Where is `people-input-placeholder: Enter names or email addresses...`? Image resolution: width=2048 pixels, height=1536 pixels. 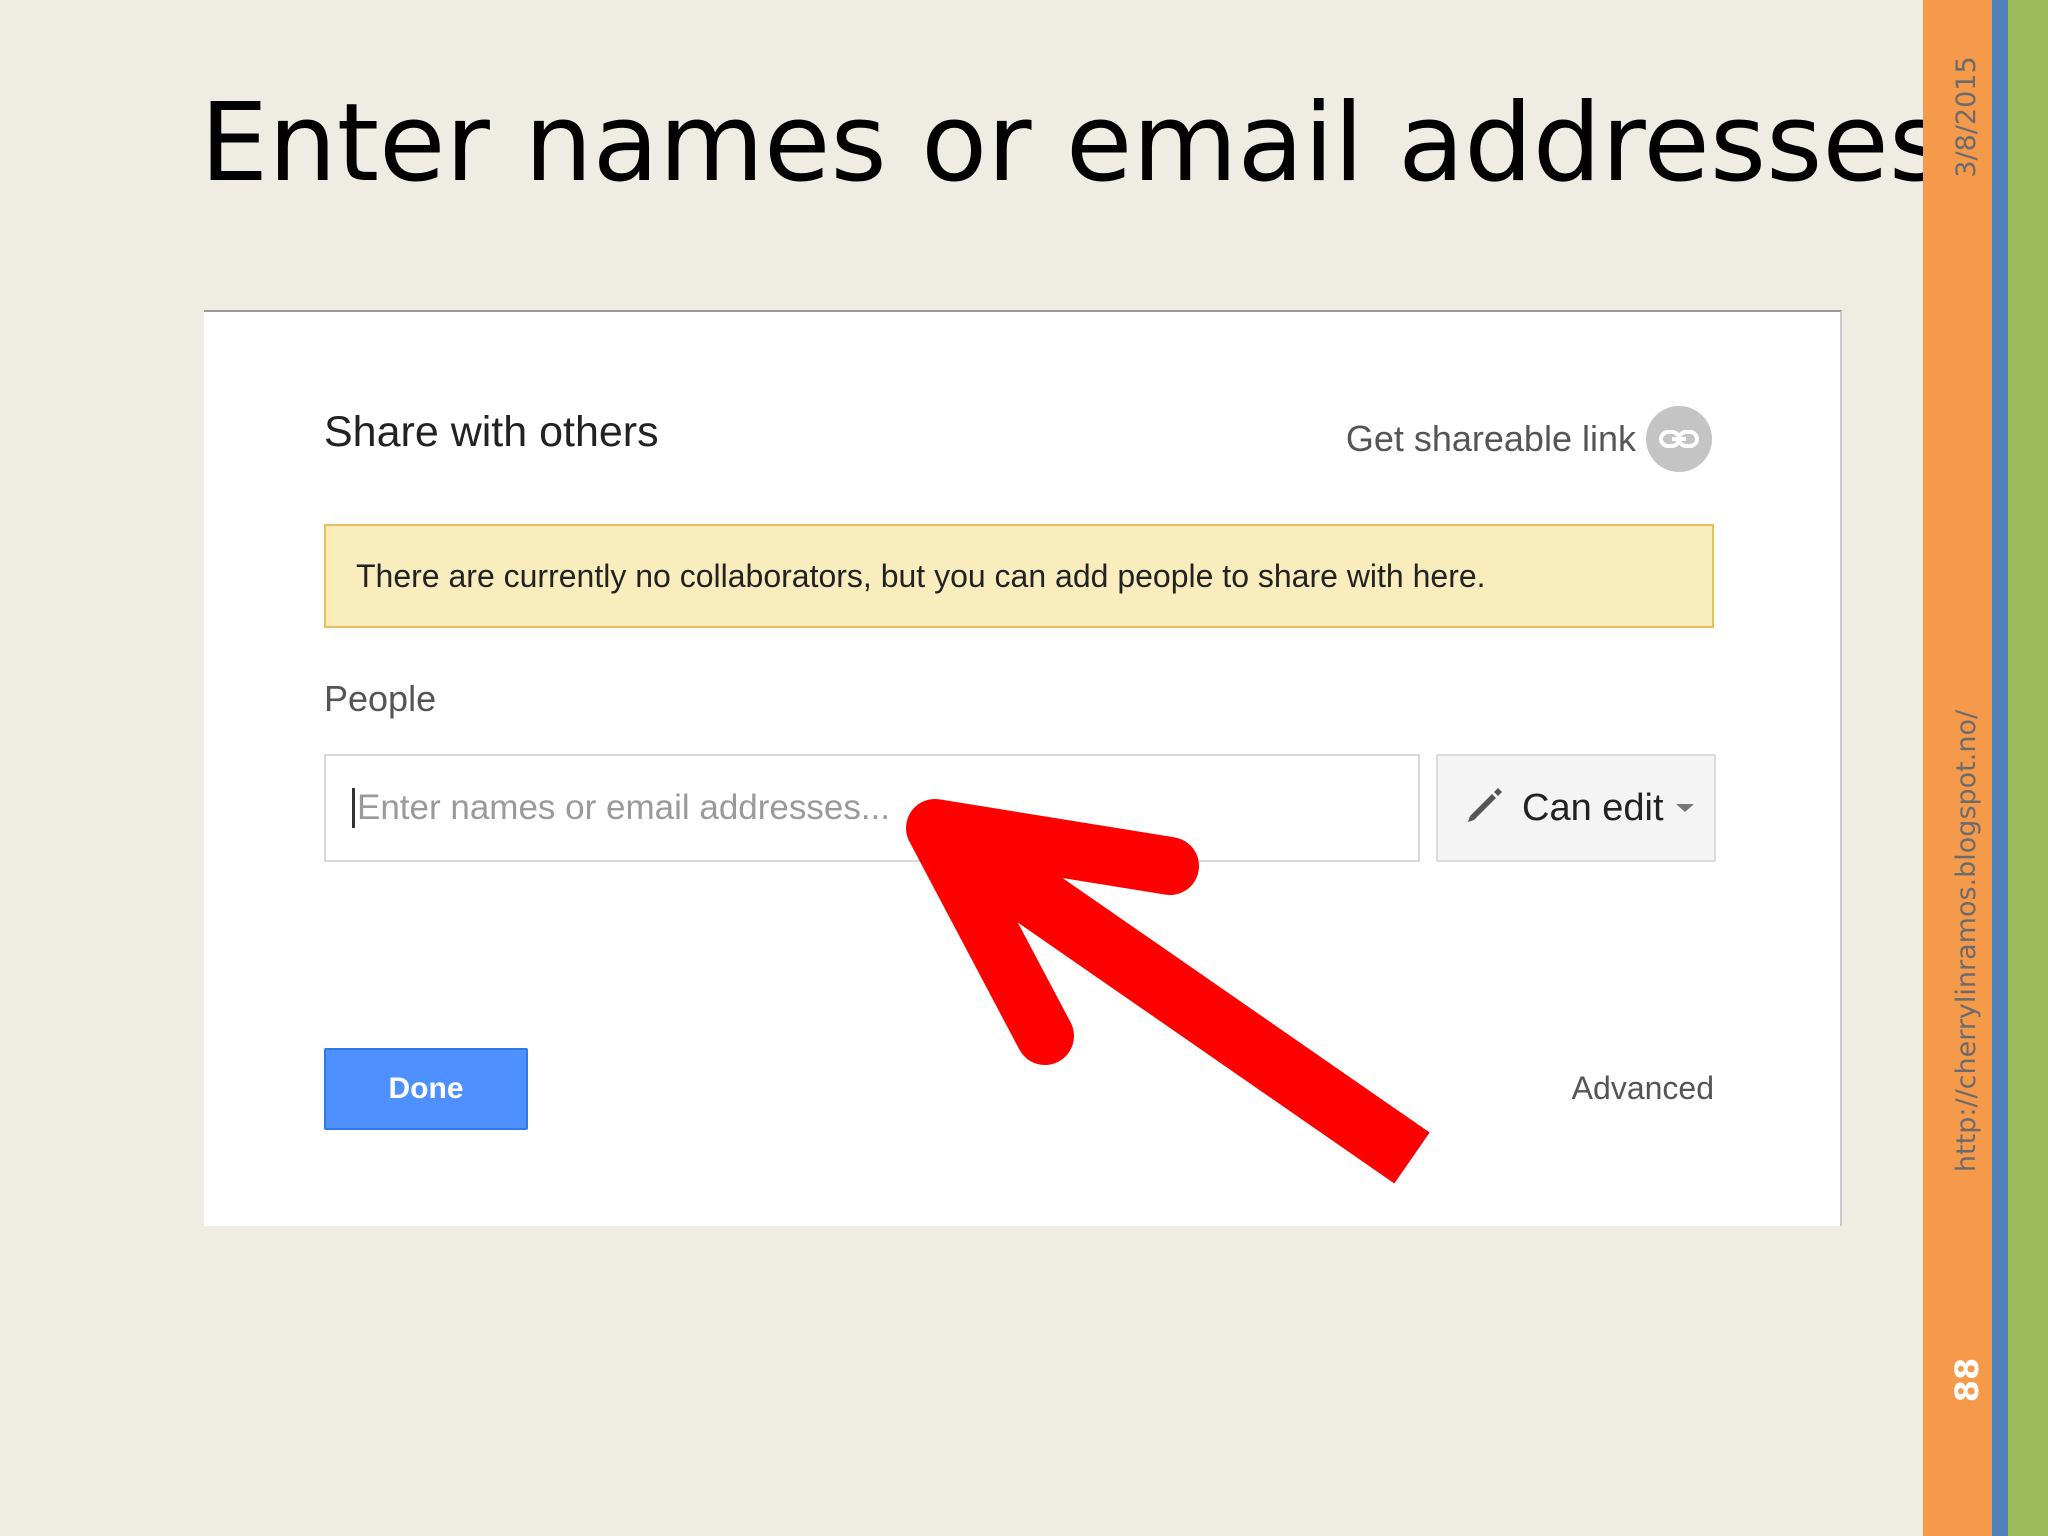 people-input-placeholder: Enter names or email addresses... is located at coordinates (624, 807).